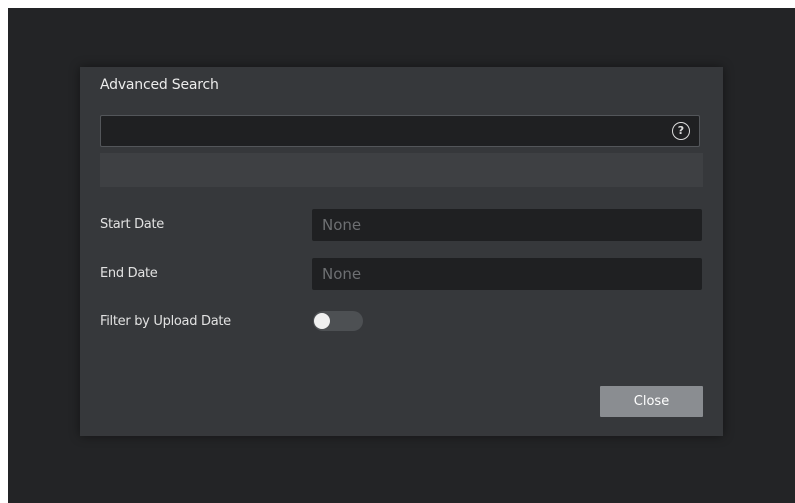 The image size is (795, 503). I want to click on dialog-title: Advanced Search, so click(159, 85).